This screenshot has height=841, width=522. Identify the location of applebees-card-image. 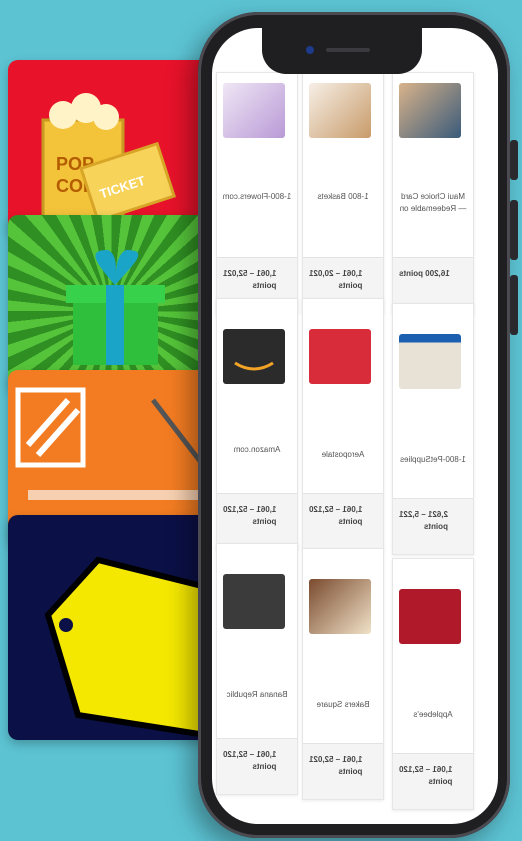
(430, 616).